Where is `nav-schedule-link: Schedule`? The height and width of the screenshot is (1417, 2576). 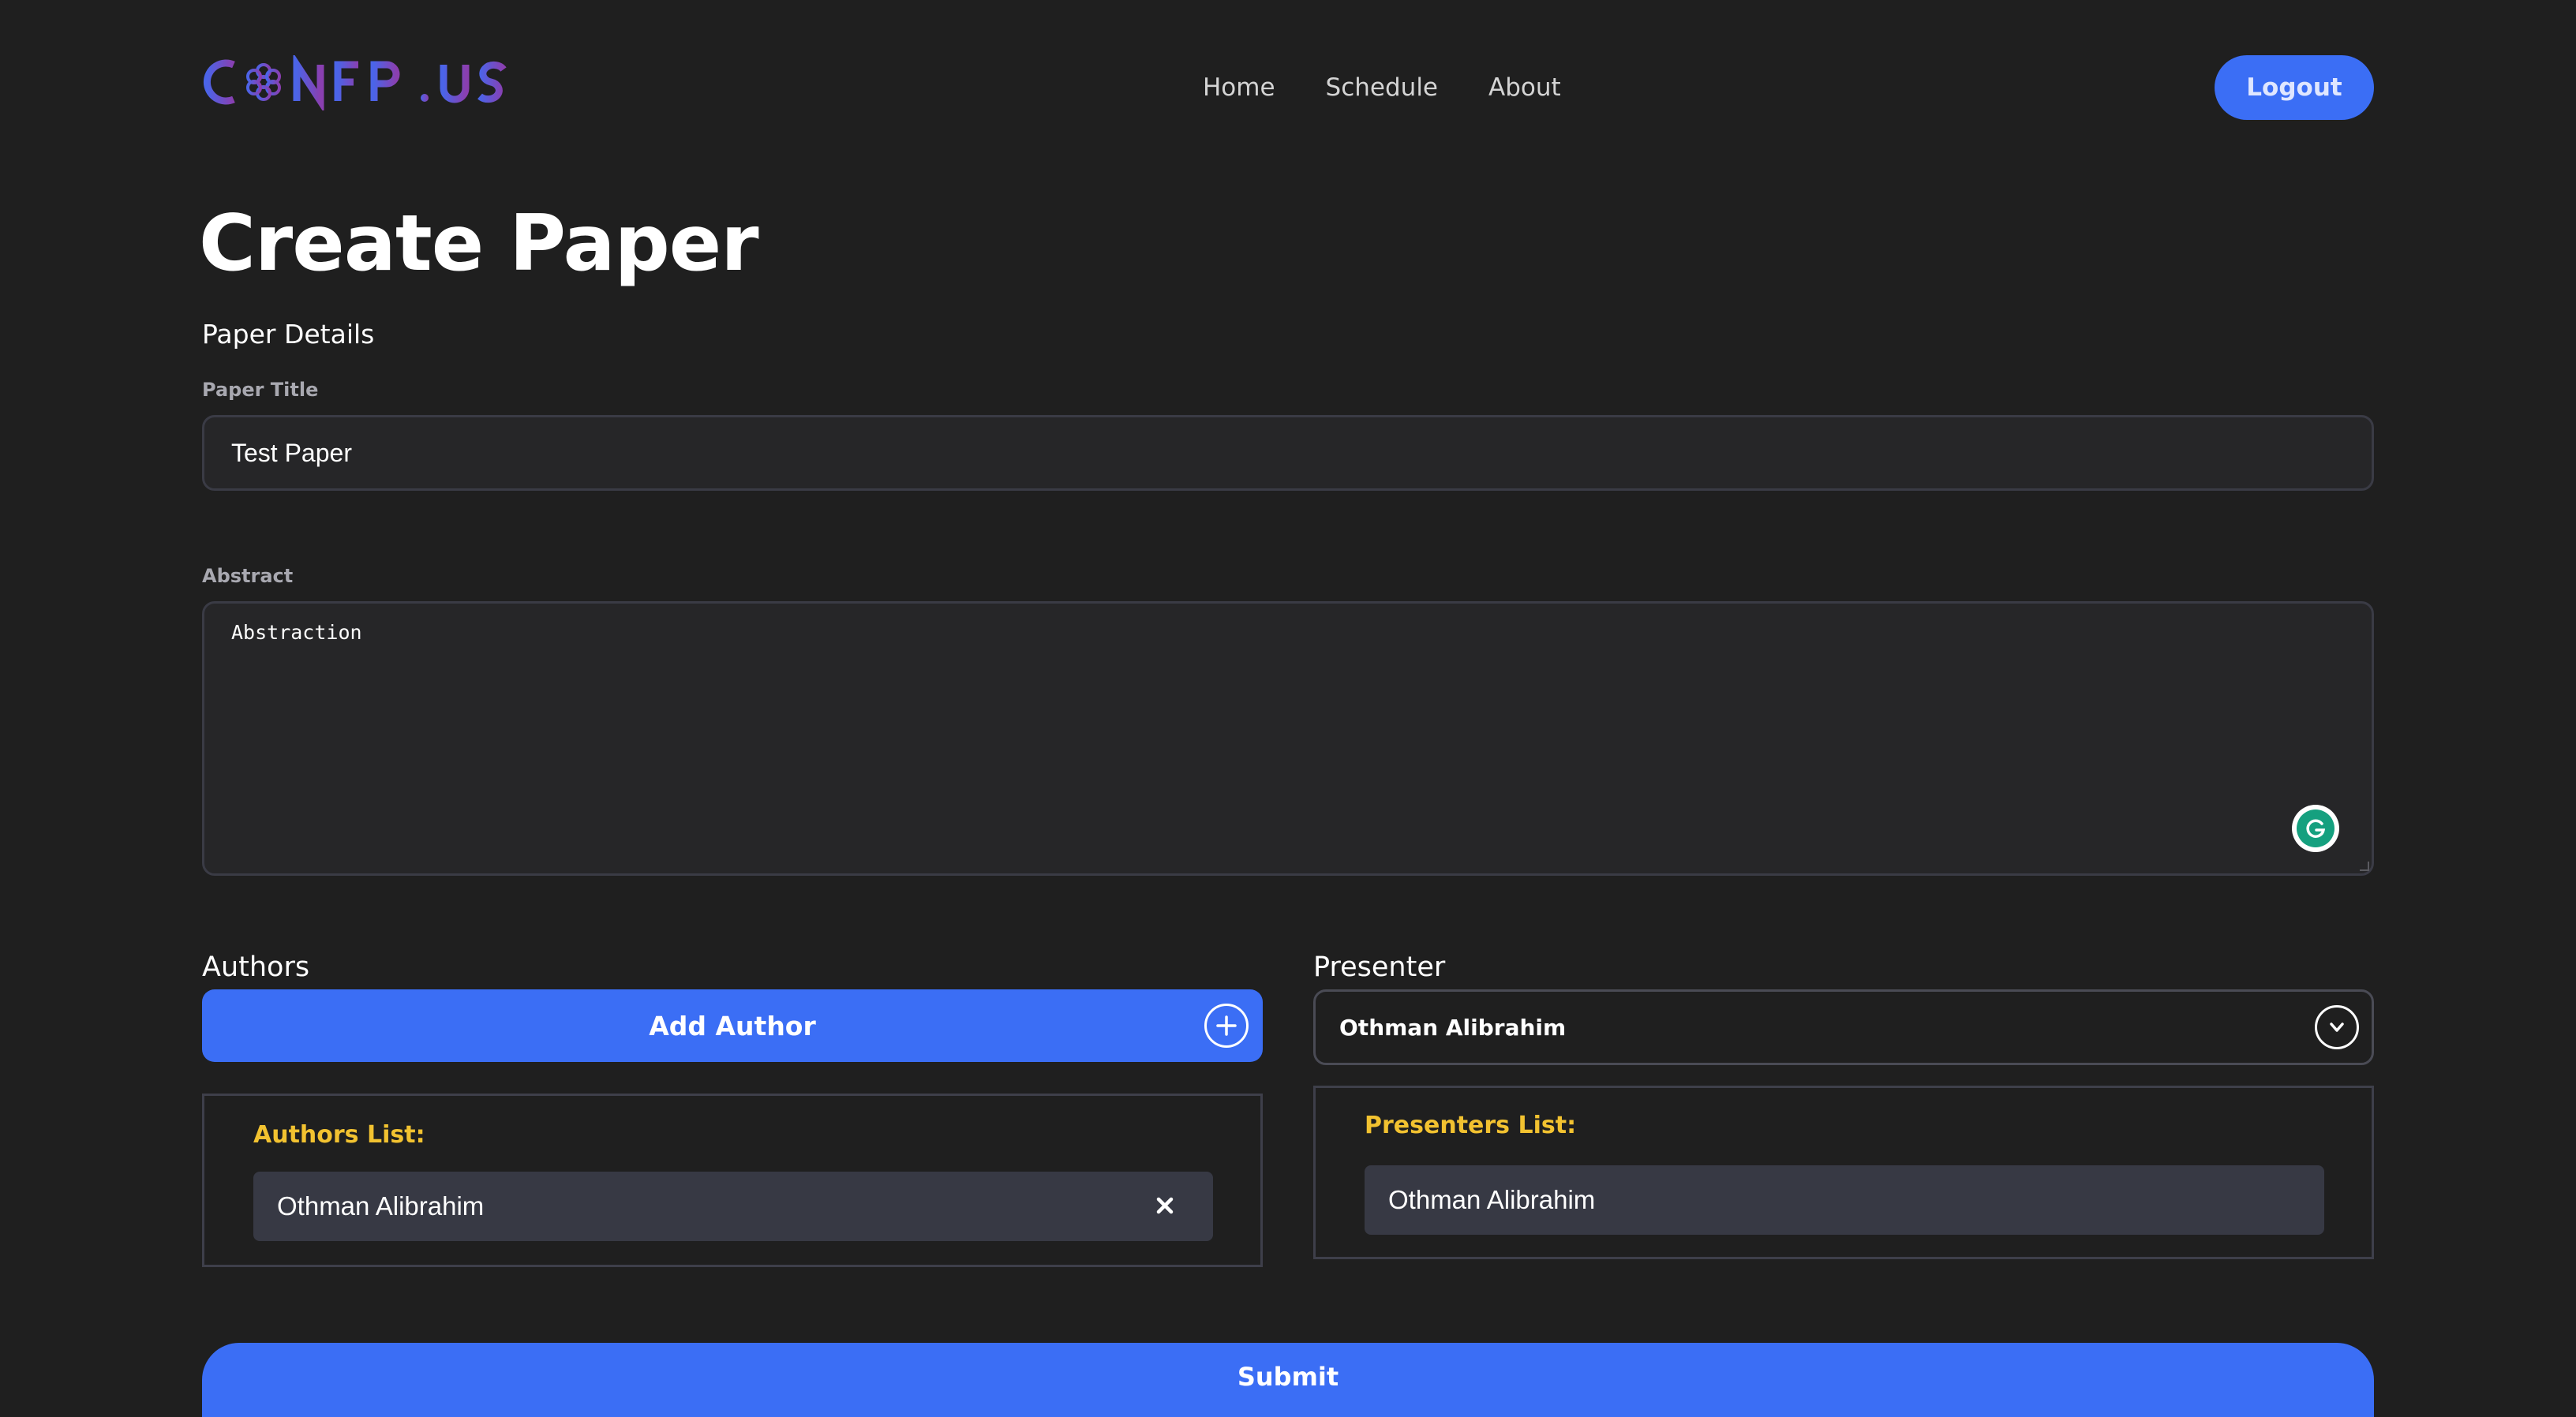 nav-schedule-link: Schedule is located at coordinates (1382, 87).